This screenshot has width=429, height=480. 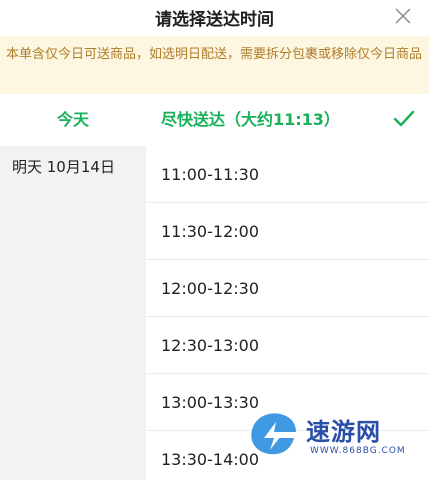 I want to click on close-icon, so click(x=403, y=16).